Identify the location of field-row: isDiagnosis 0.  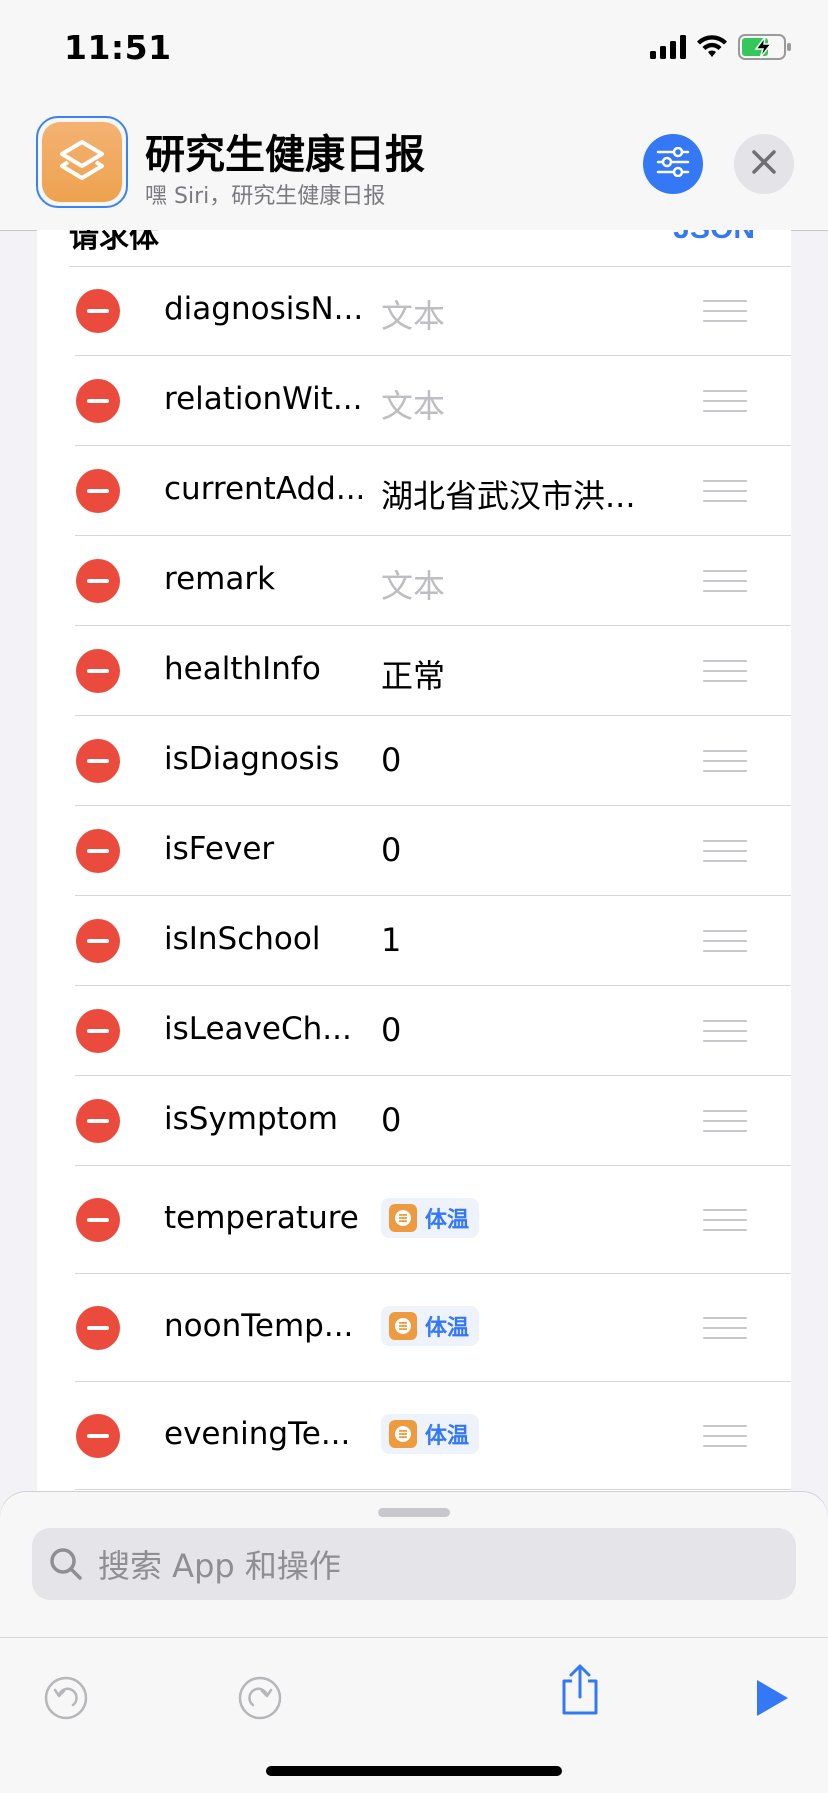
(414, 761).